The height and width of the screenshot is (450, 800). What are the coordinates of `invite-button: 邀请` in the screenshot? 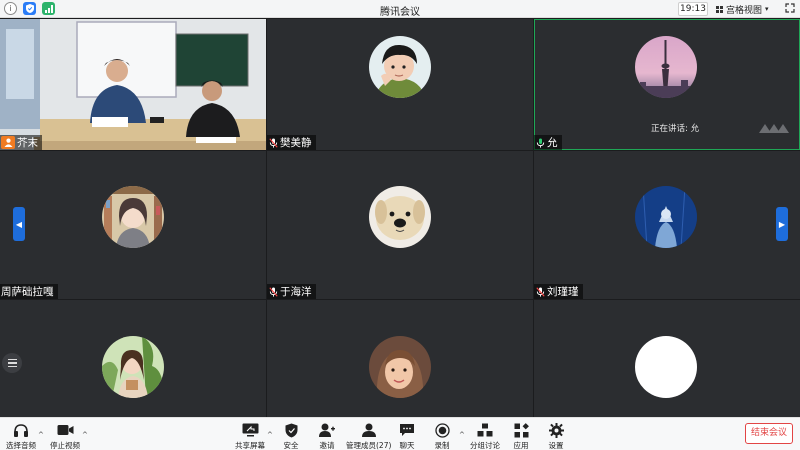 It's located at (327, 436).